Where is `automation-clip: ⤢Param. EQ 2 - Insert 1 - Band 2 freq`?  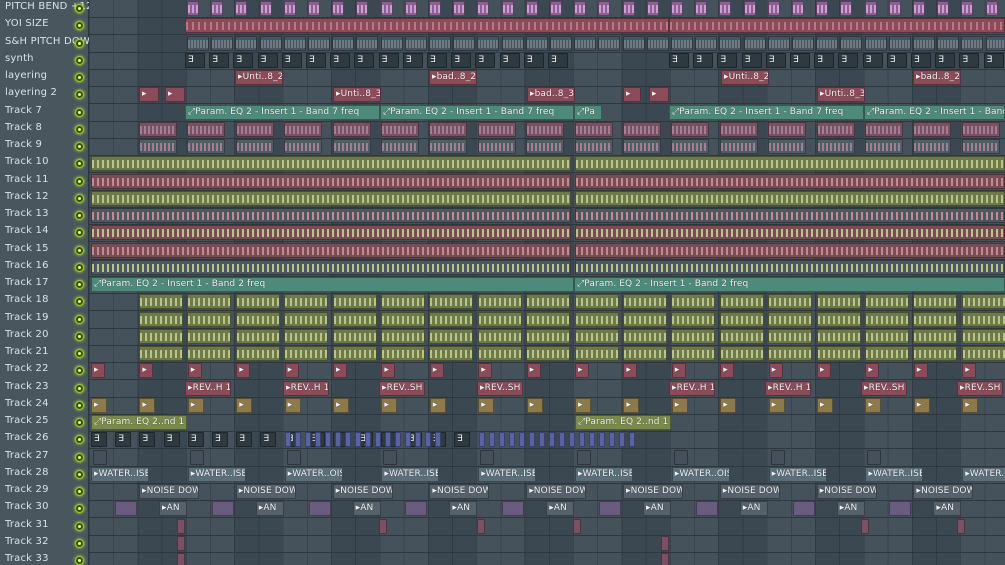 automation-clip: ⤢Param. EQ 2 - Insert 1 - Band 2 freq is located at coordinates (789, 284).